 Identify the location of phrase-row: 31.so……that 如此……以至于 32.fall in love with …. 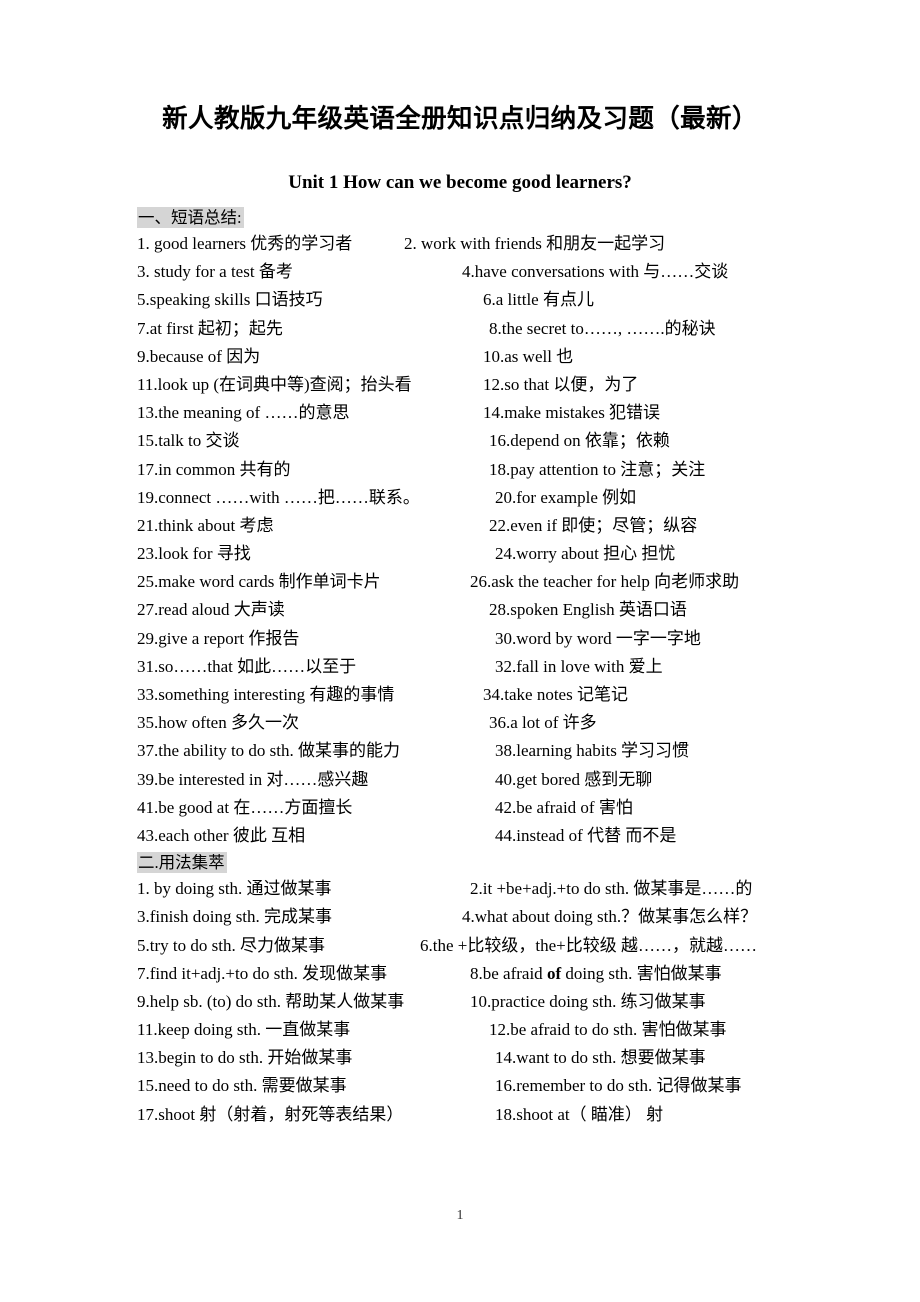
(487, 667).